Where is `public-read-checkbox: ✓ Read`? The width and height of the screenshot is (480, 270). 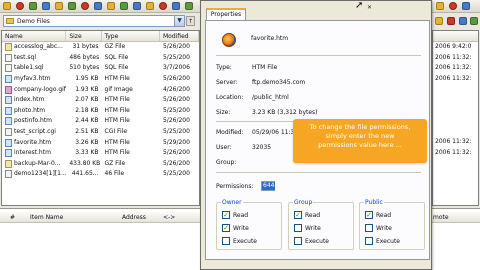
public-read-checkbox: ✓ Read is located at coordinates (378, 215).